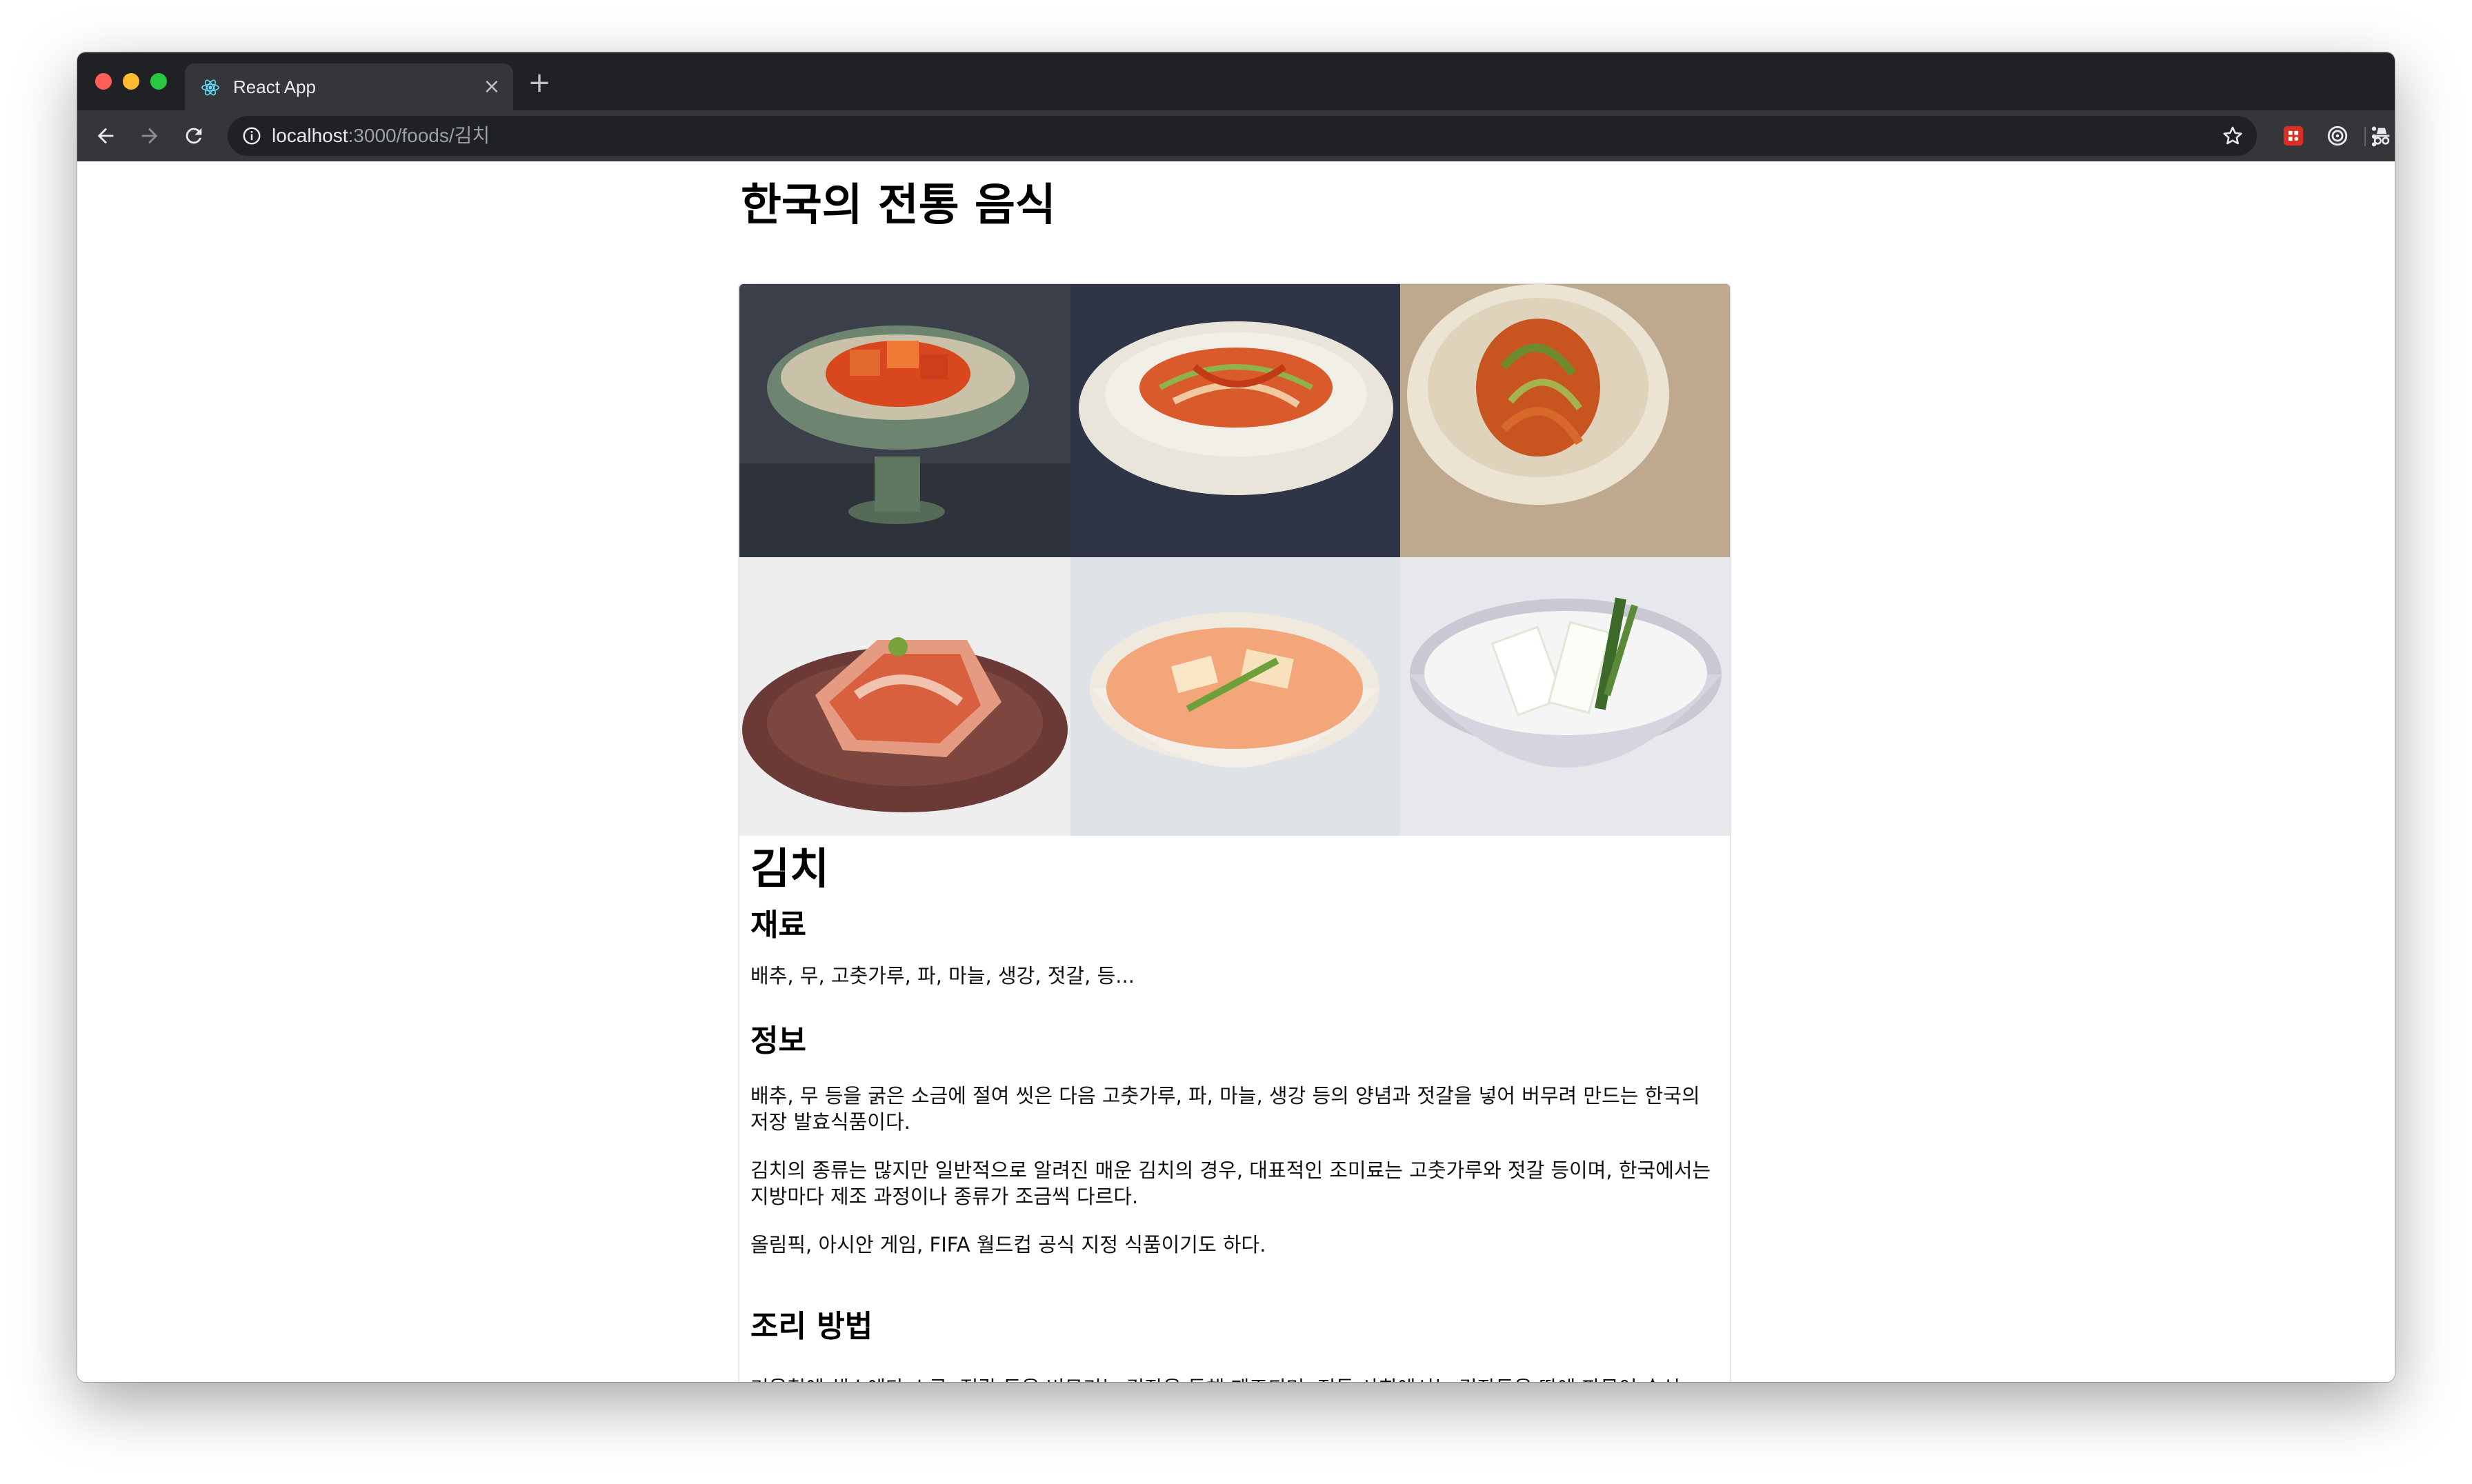 Image resolution: width=2472 pixels, height=1484 pixels. What do you see at coordinates (159, 81) in the screenshot?
I see `maximize-window-button` at bounding box center [159, 81].